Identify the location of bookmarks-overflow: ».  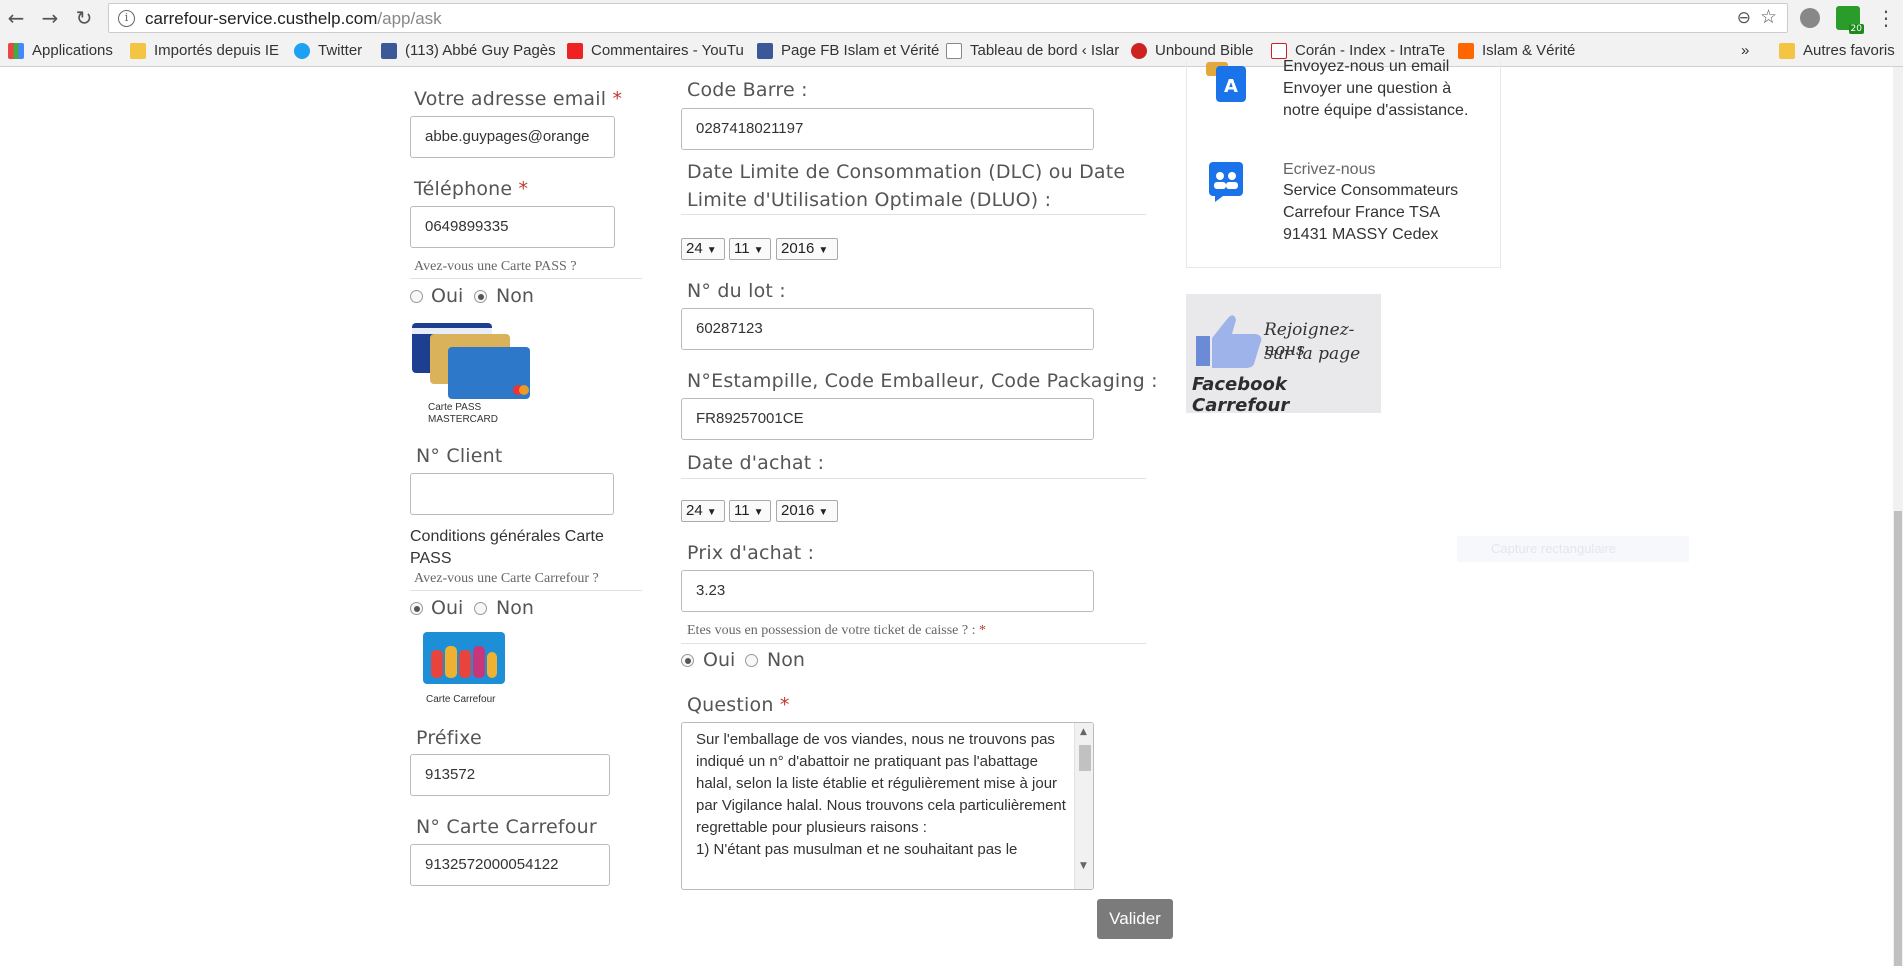
(1745, 50).